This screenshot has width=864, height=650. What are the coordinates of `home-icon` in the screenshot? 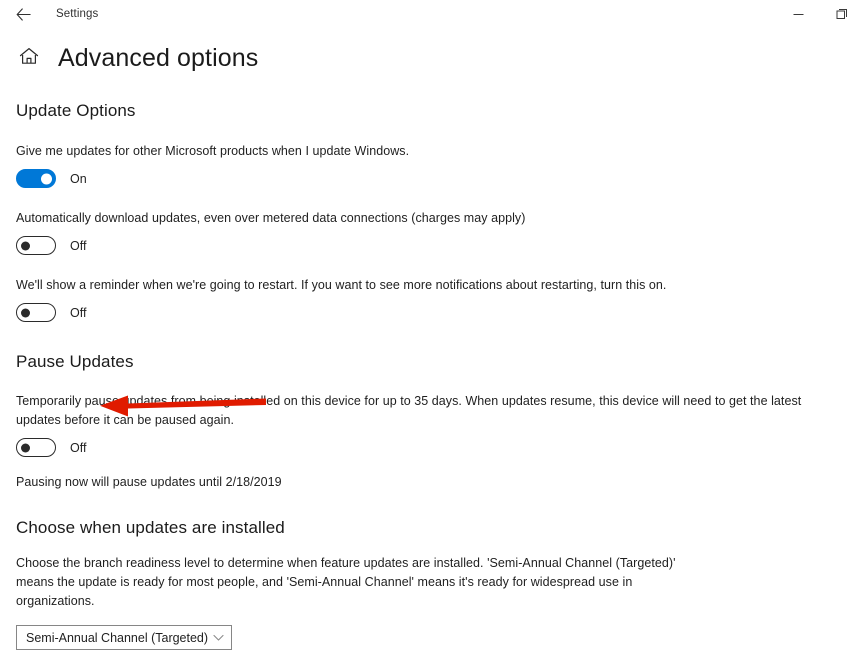 It's located at (29, 58).